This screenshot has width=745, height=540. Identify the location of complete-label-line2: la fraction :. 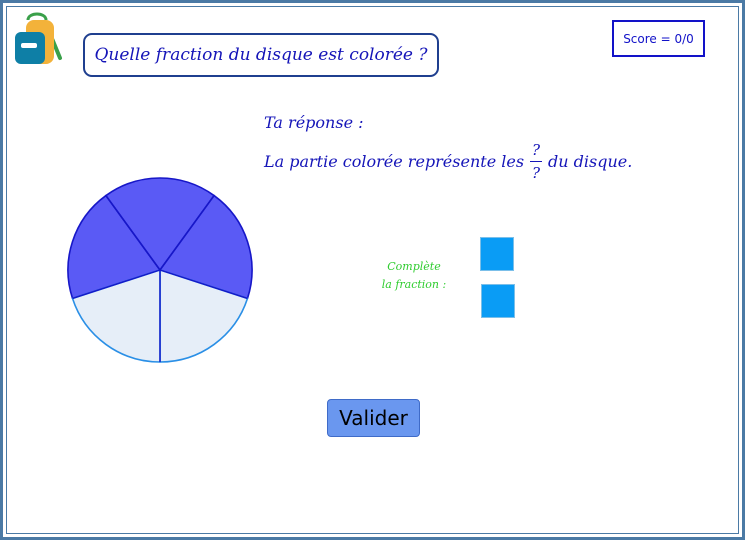
(414, 284).